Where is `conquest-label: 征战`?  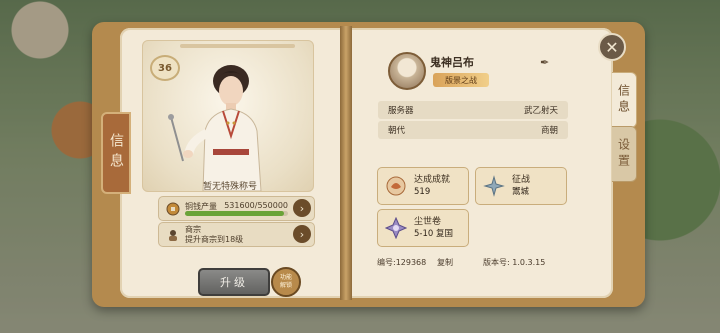 conquest-label: 征战 is located at coordinates (521, 180).